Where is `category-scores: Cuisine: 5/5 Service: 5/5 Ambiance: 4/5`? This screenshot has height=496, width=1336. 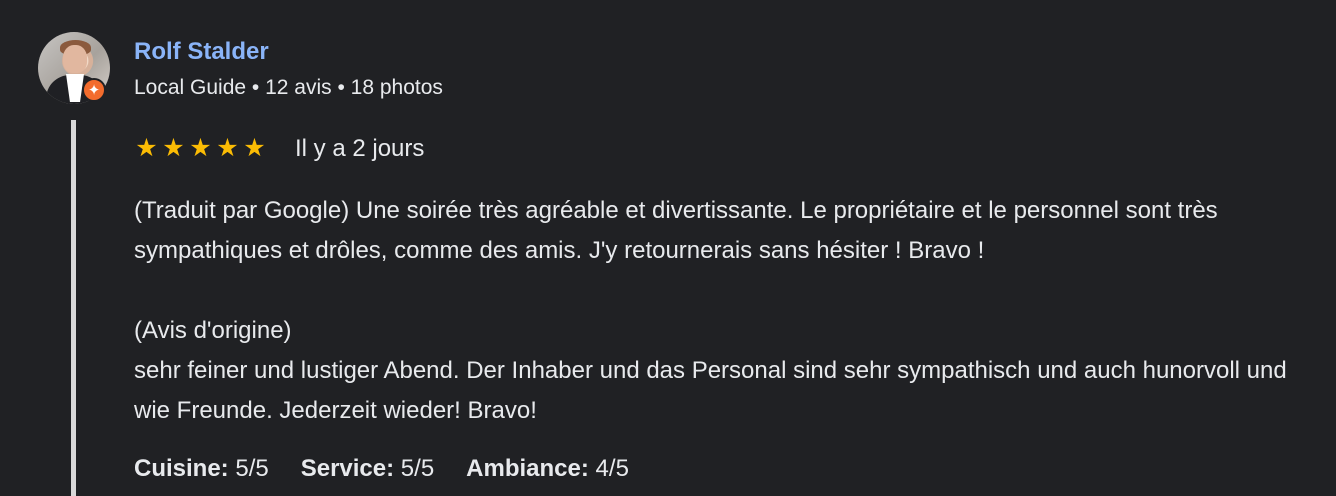
category-scores: Cuisine: 5/5 Service: 5/5 Ambiance: 4/5 is located at coordinates (381, 469).